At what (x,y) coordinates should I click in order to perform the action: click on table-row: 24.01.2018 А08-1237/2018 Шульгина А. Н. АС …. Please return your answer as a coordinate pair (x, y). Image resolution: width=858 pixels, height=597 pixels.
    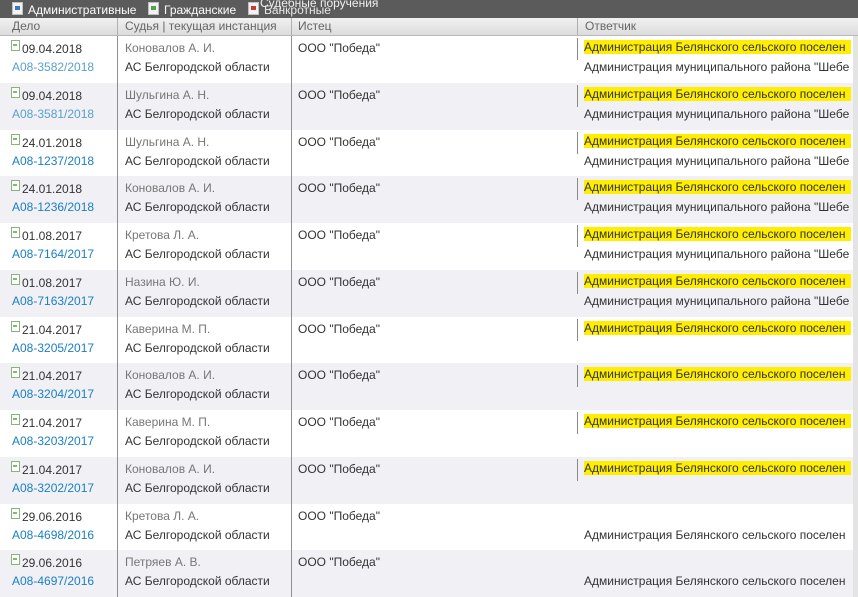
    Looking at the image, I should click on (429, 153).